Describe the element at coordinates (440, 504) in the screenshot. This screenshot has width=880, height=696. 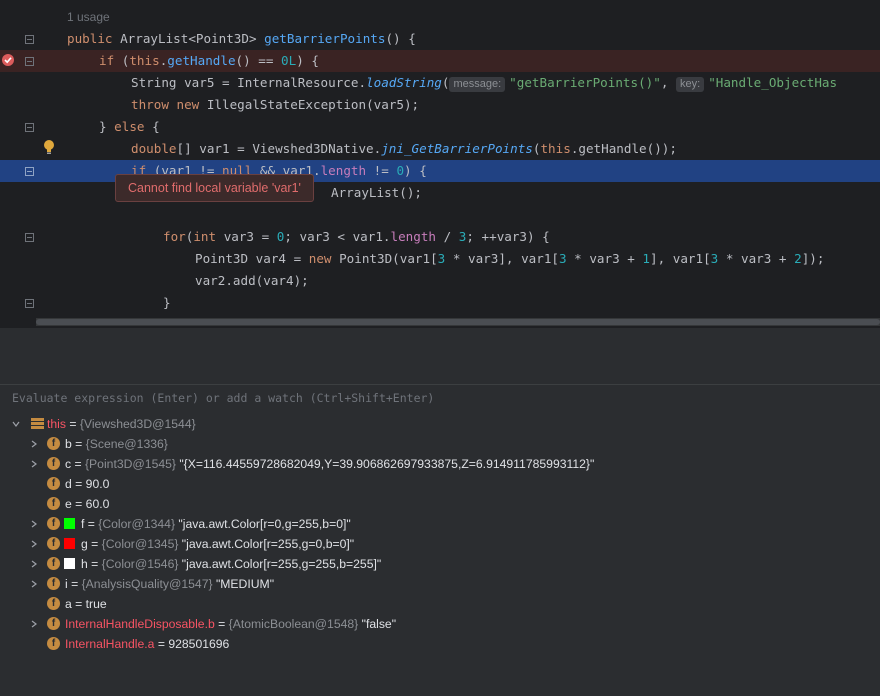
I see `variable-row: f e = 60.0` at that location.